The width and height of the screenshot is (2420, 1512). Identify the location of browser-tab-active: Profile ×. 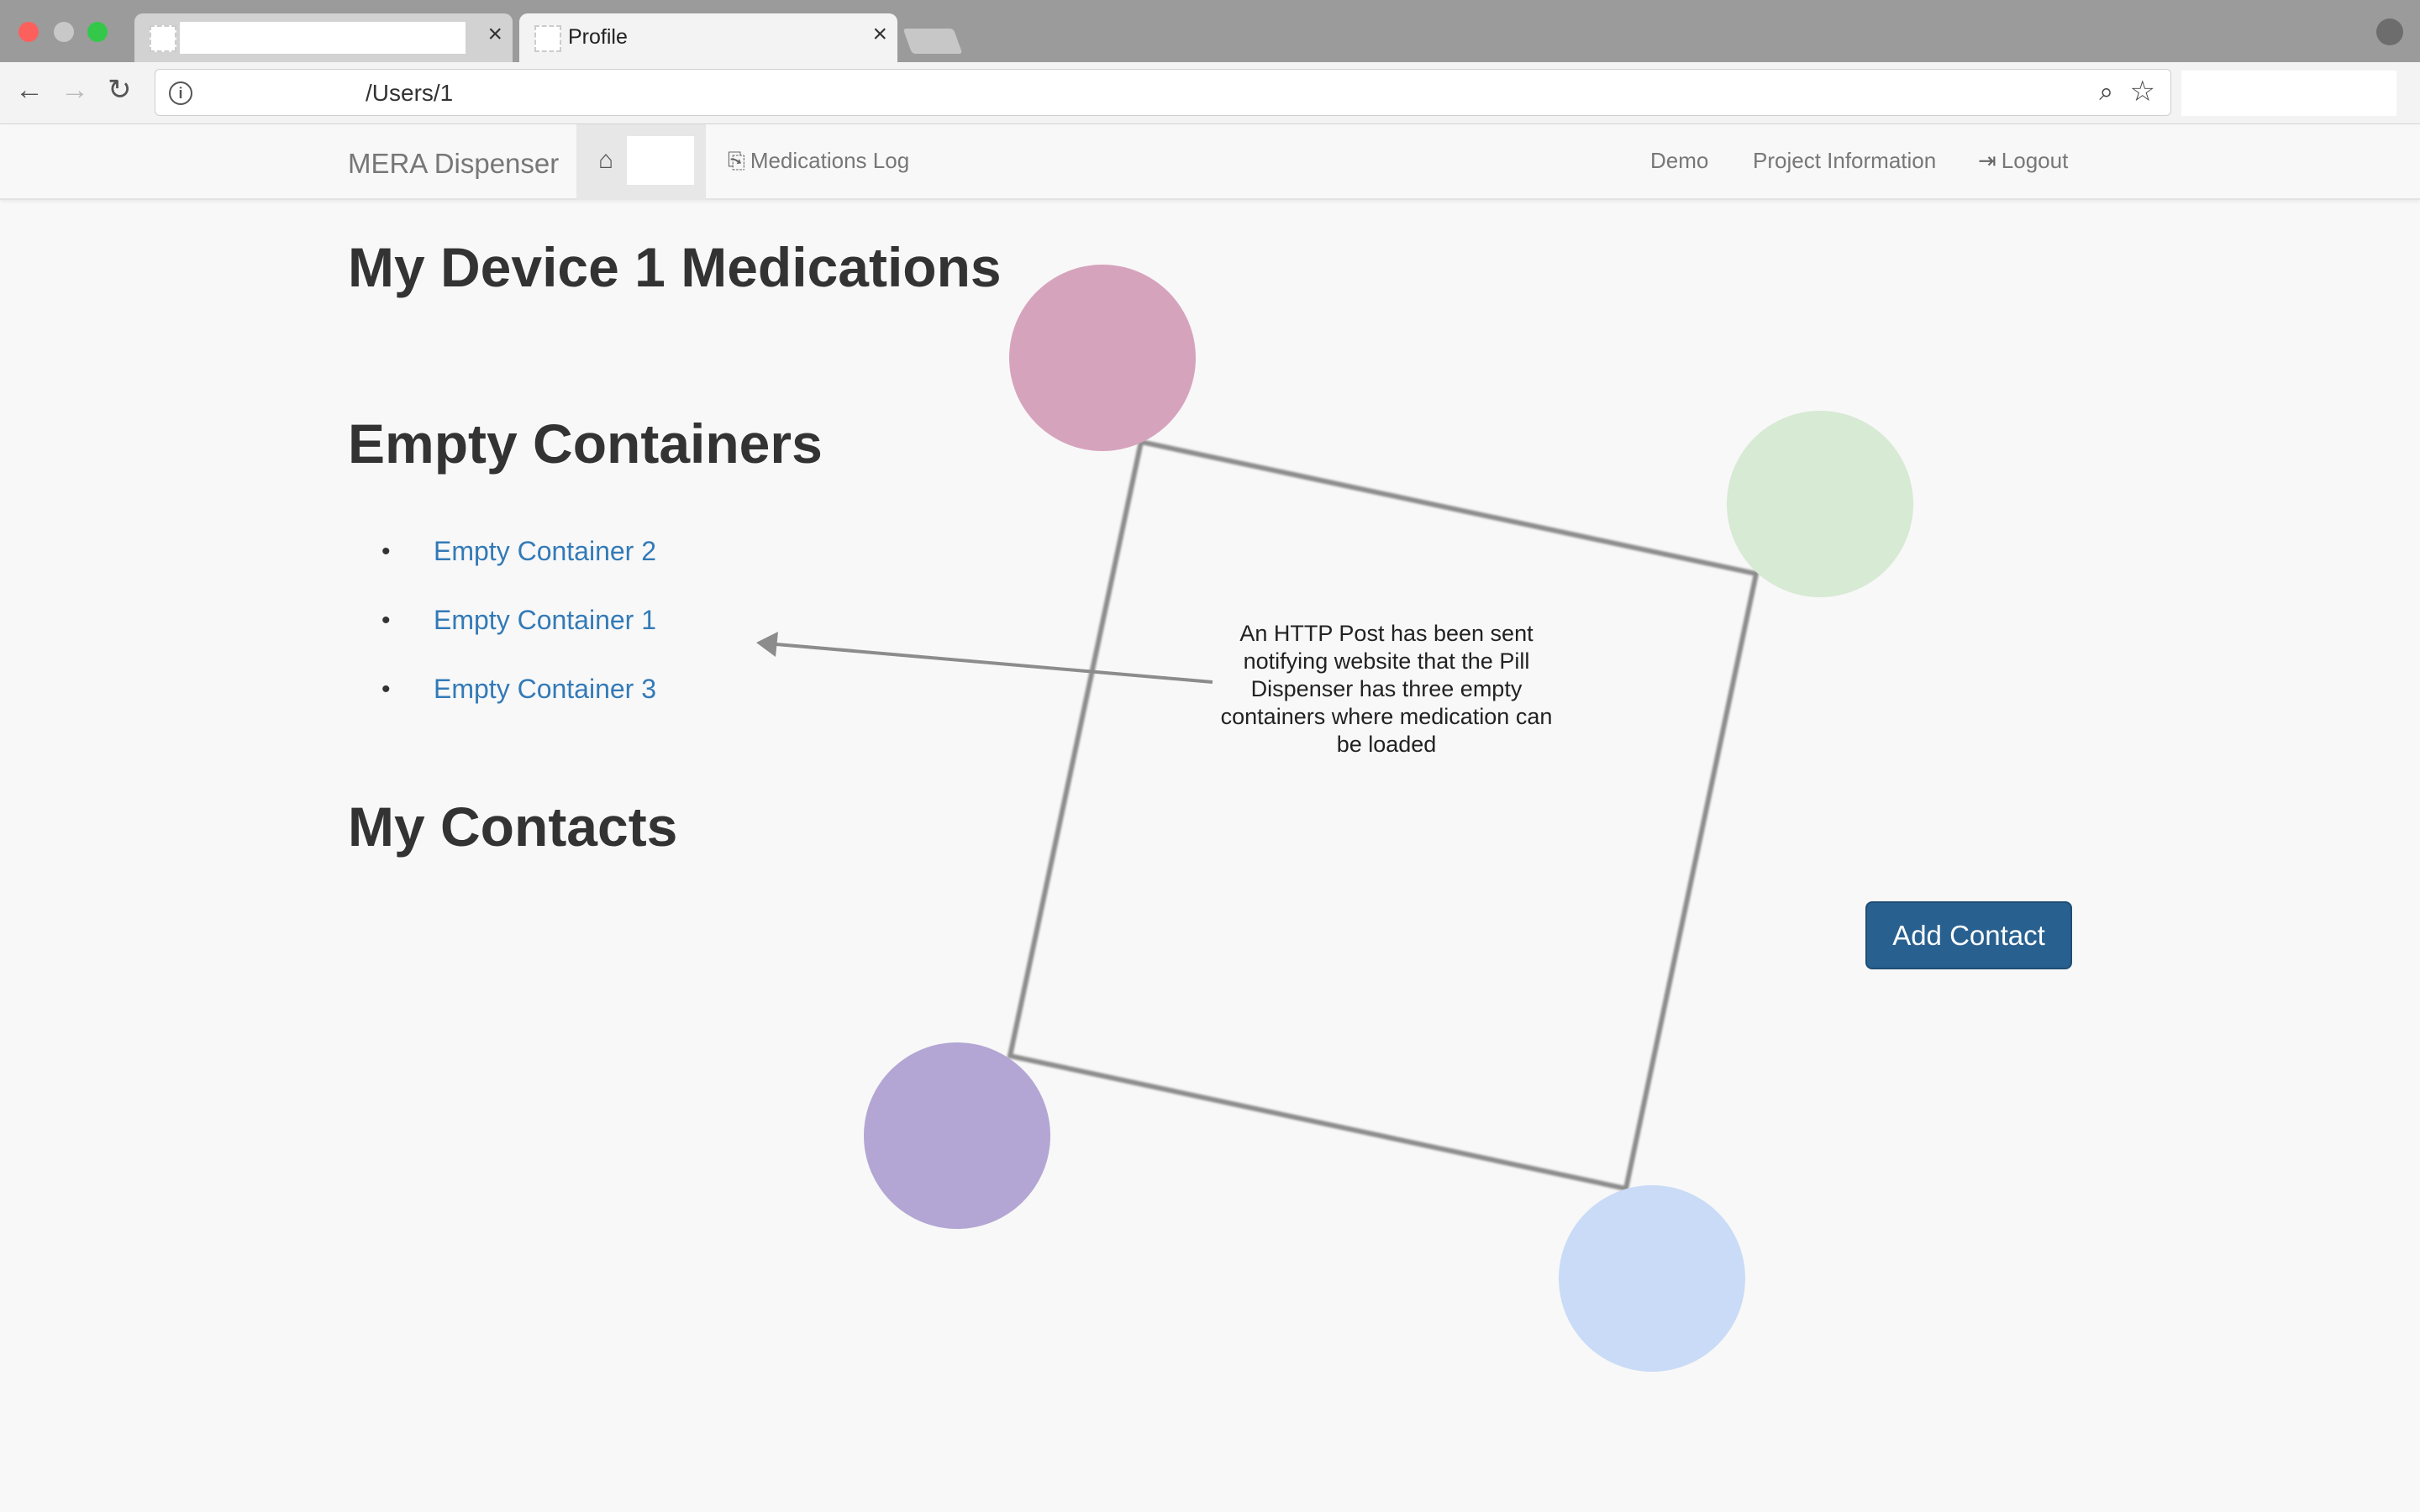
(708, 37).